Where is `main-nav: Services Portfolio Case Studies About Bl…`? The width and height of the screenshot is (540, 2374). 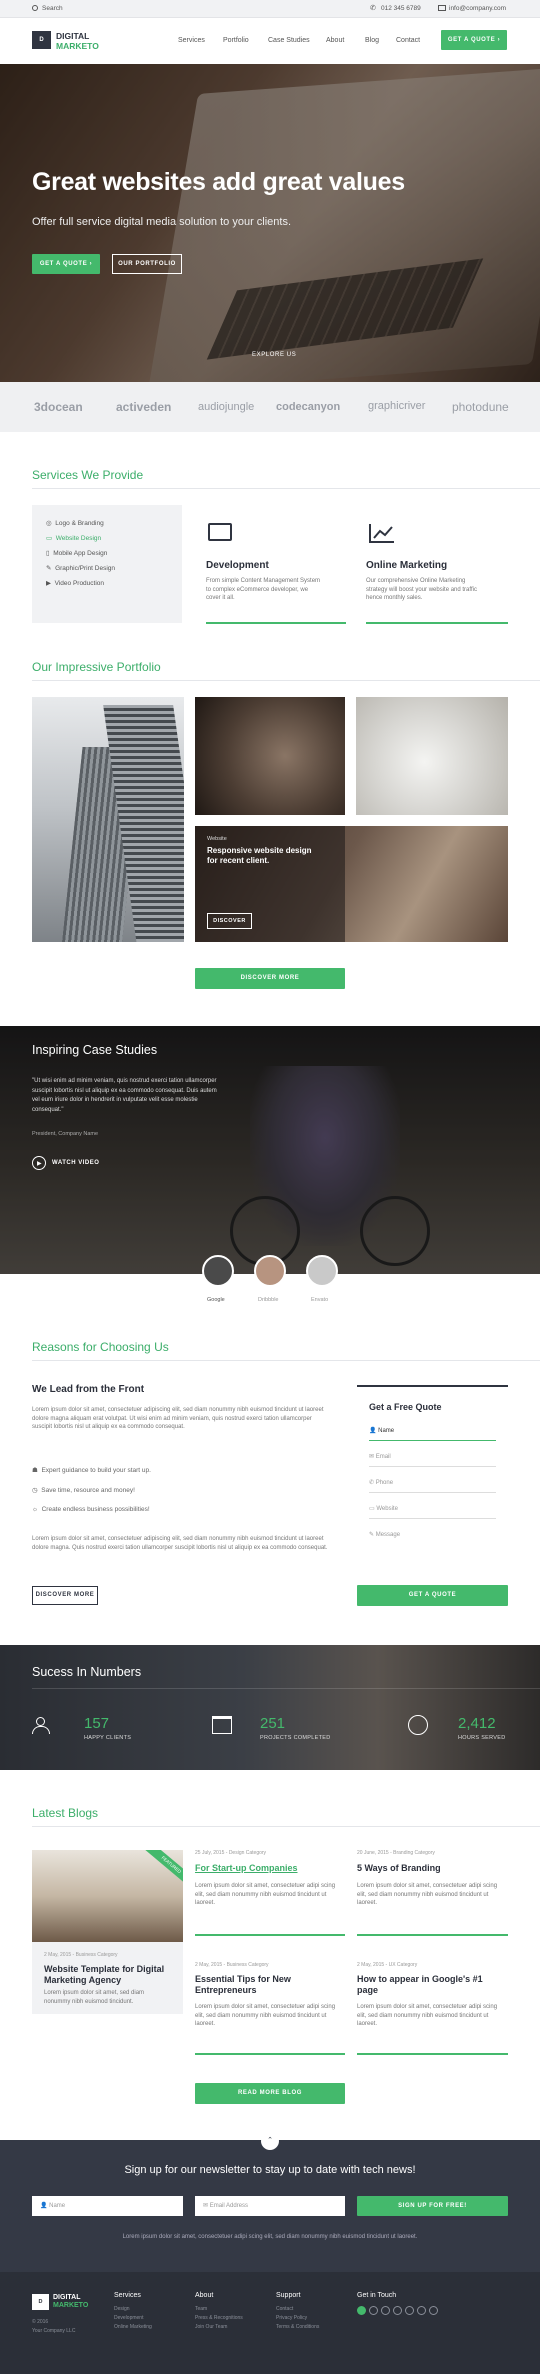
main-nav: Services Portfolio Case Studies About Bl… is located at coordinates (303, 42).